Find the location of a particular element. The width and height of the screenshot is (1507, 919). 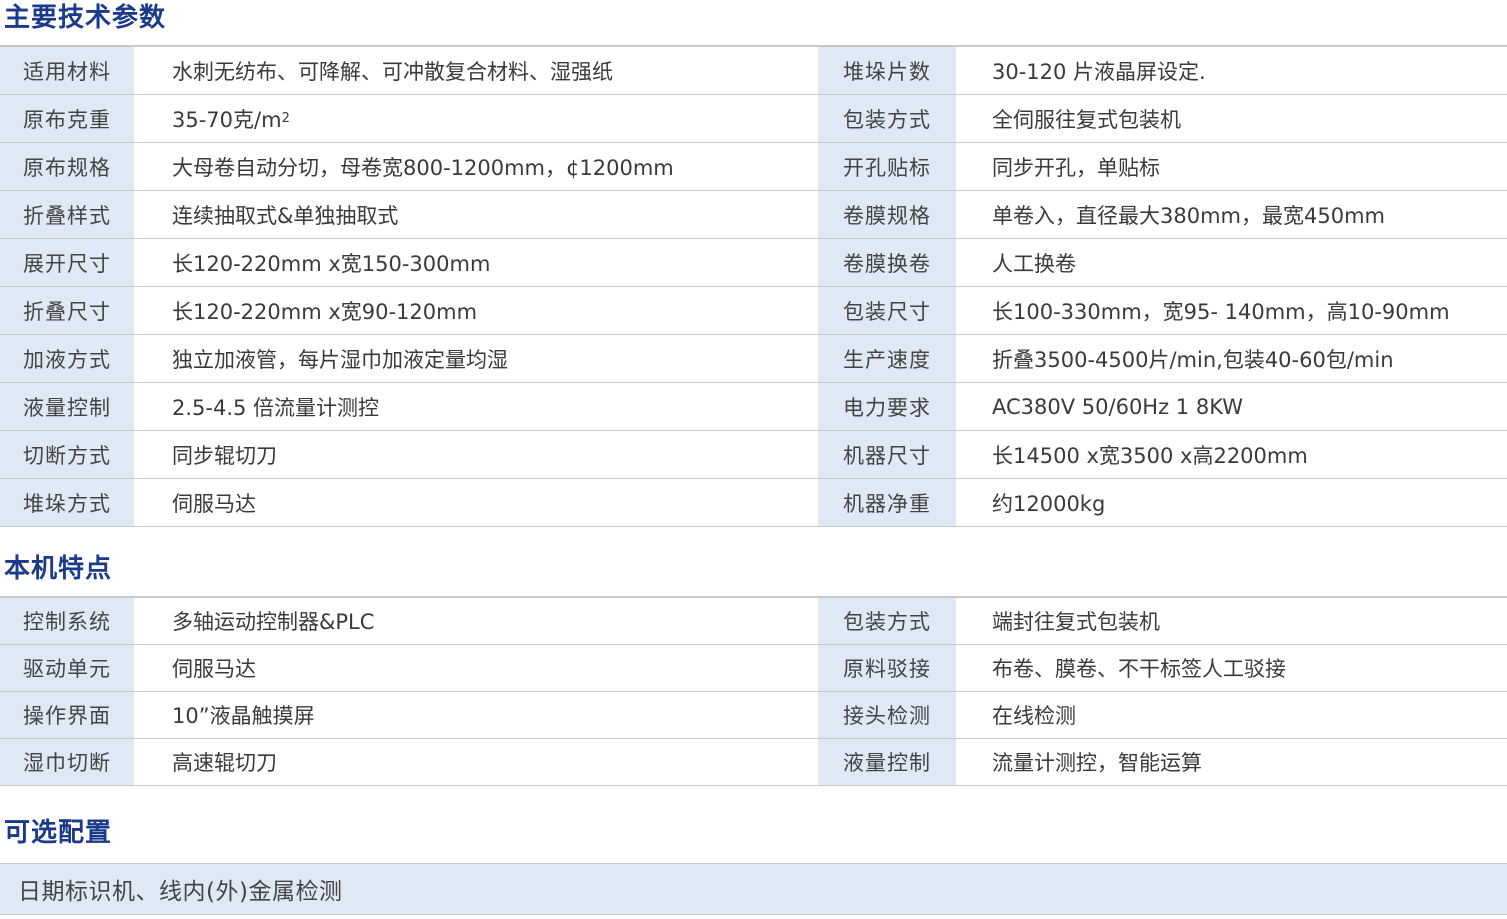

left-label-text: 驱动单元 is located at coordinates (67, 669).